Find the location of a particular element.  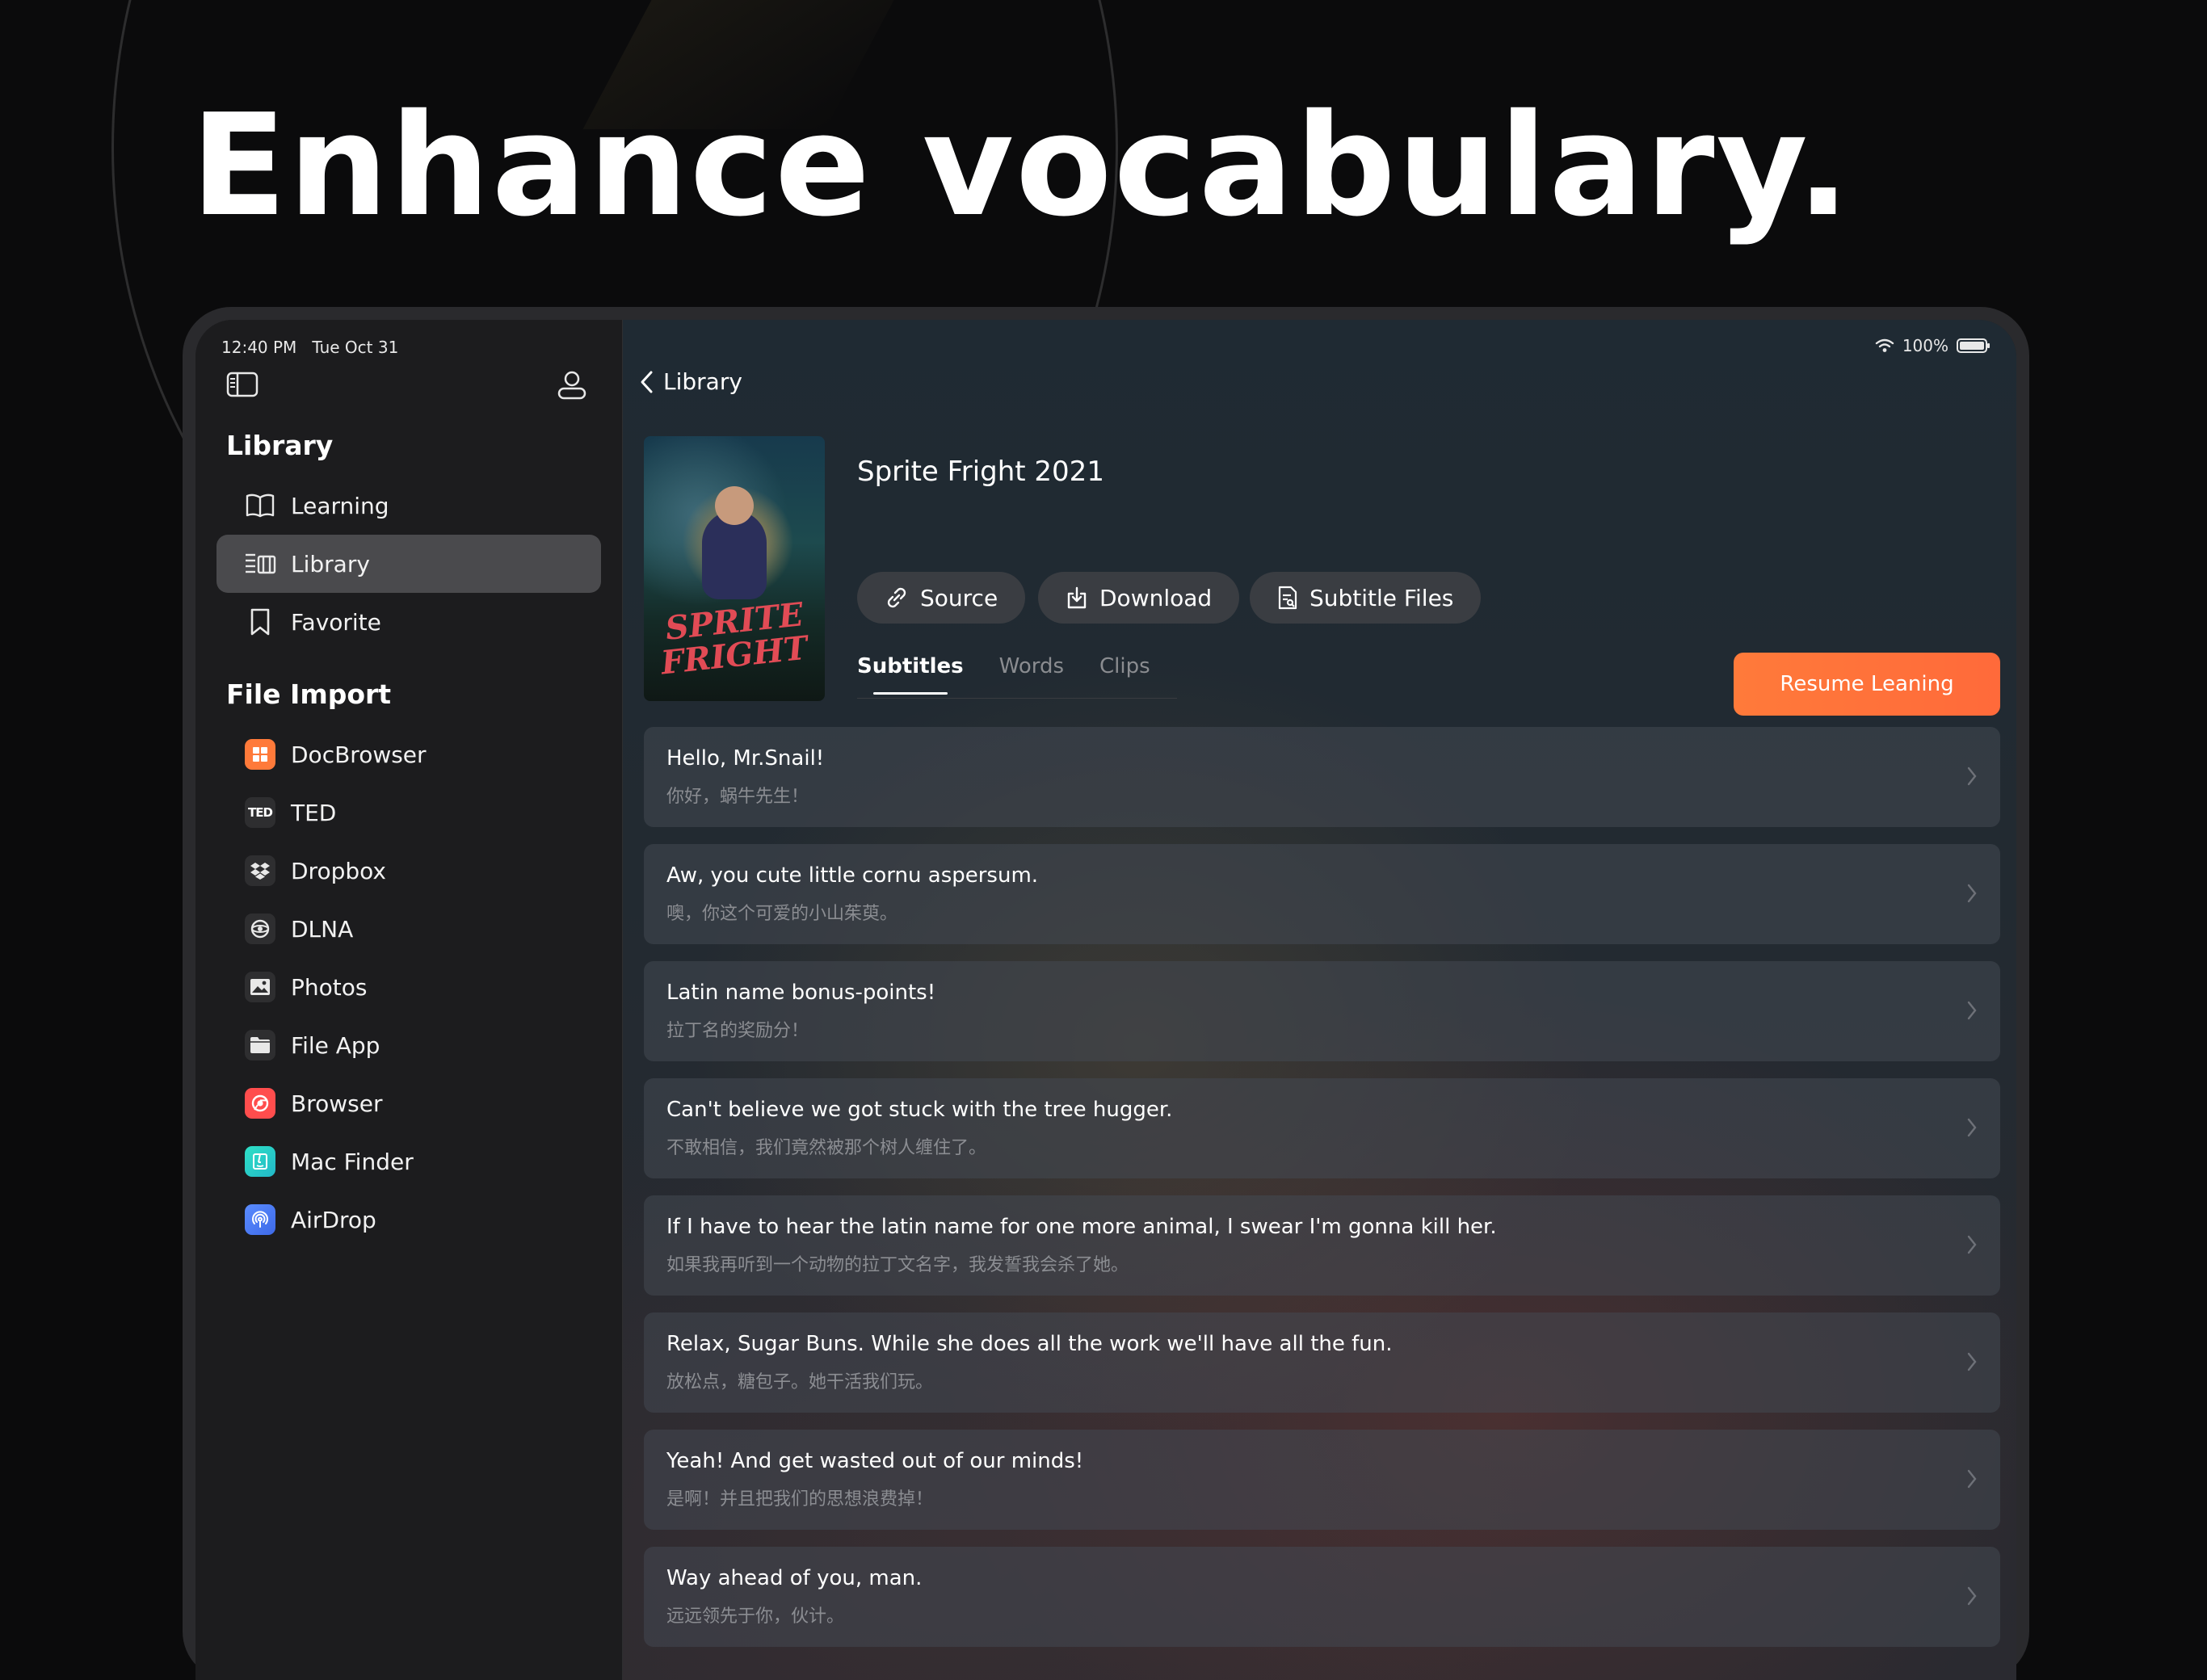

subtitle-chinese: 远远领先于你，伙计。 is located at coordinates (755, 1617).